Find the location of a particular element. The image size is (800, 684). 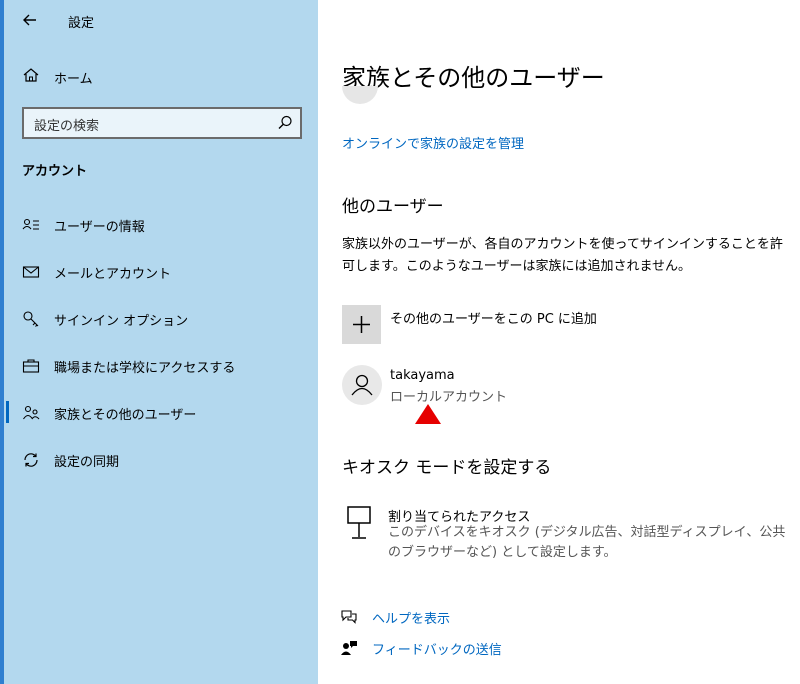

user-info-icon is located at coordinates (31, 225).